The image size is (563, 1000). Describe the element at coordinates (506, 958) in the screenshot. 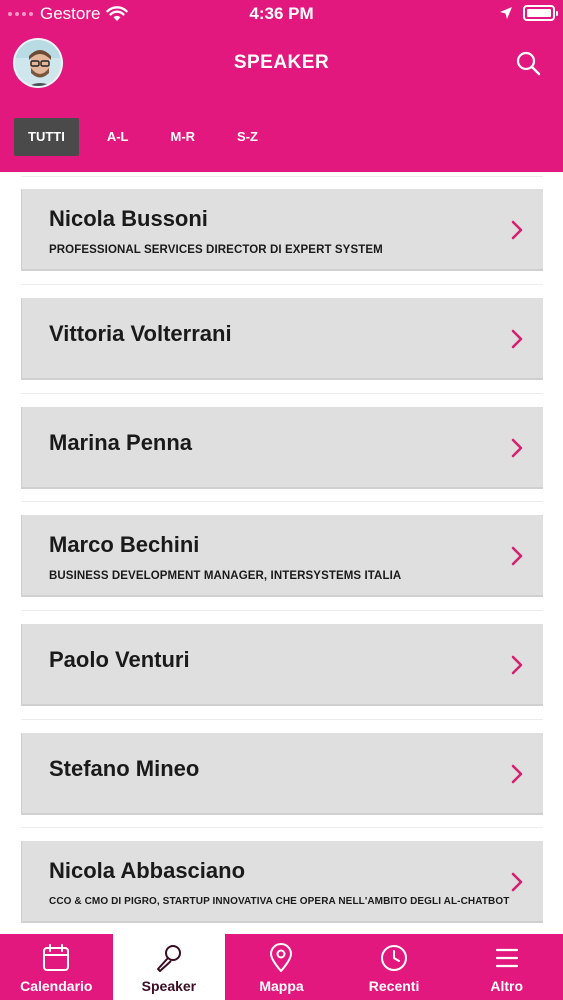

I see `menu-icon` at that location.